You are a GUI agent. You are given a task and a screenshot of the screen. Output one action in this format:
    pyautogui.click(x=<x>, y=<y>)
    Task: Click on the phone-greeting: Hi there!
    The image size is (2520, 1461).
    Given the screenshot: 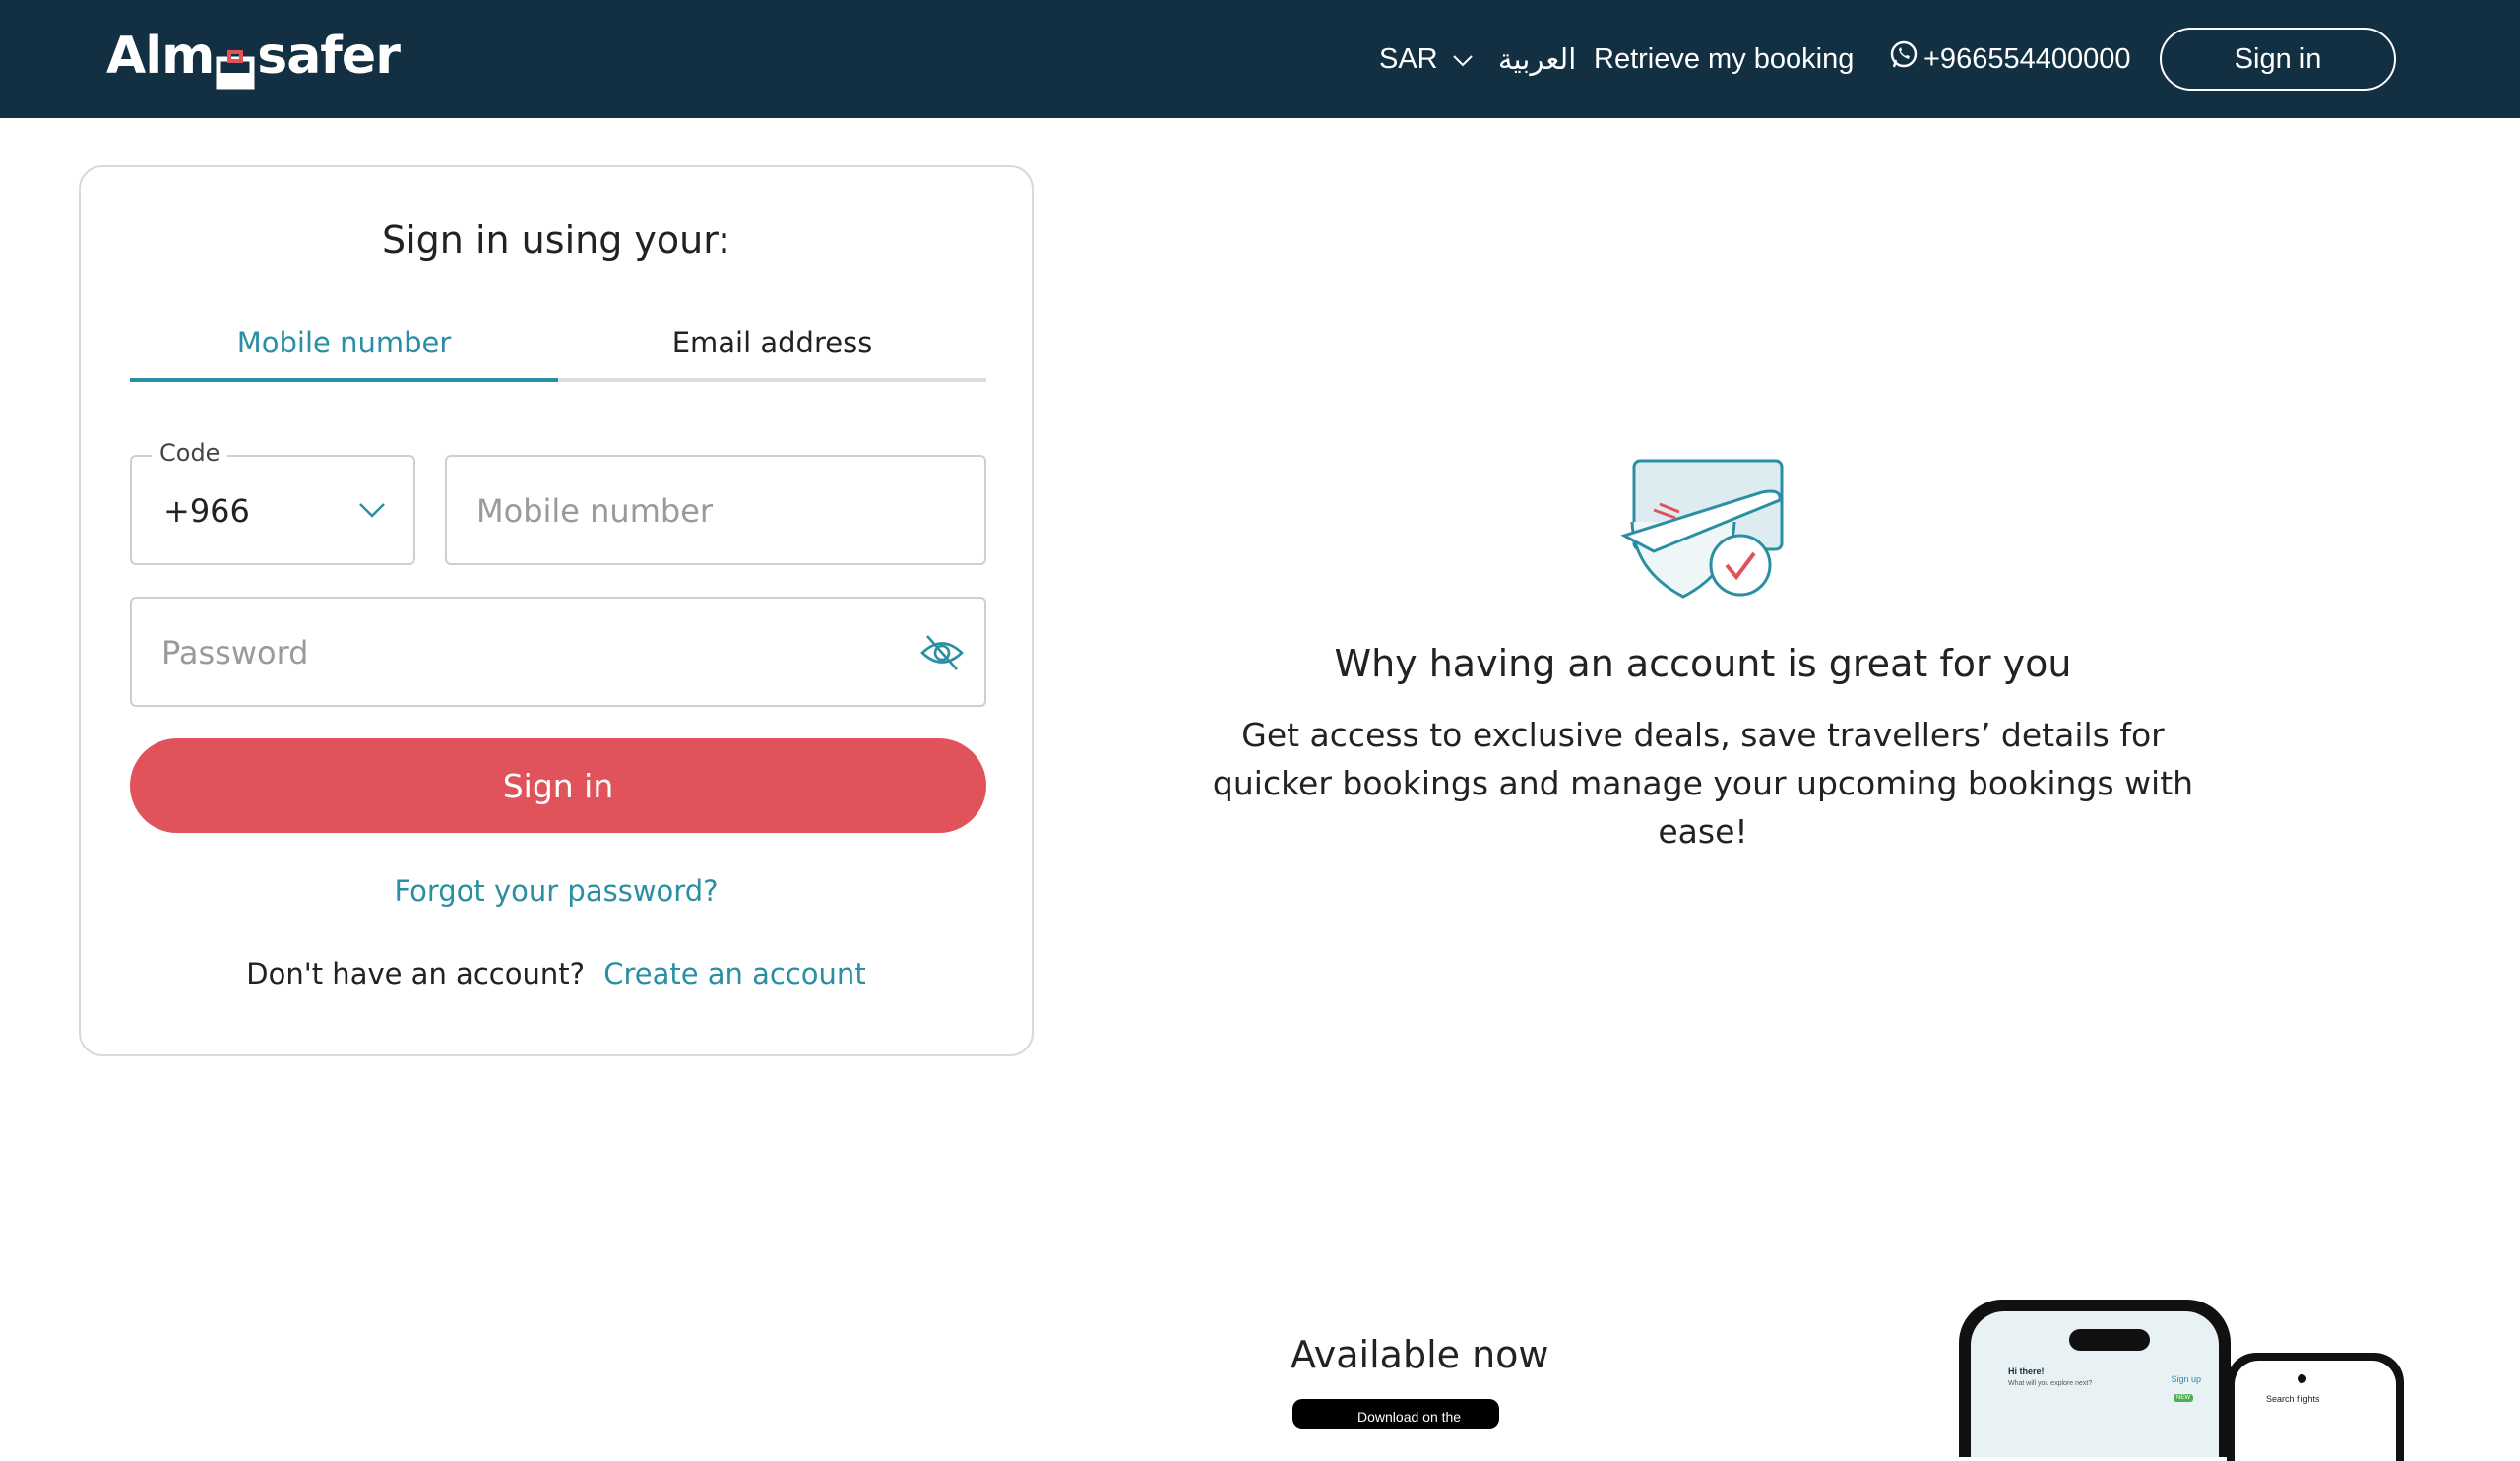 What is the action you would take?
    pyautogui.click(x=2026, y=1371)
    